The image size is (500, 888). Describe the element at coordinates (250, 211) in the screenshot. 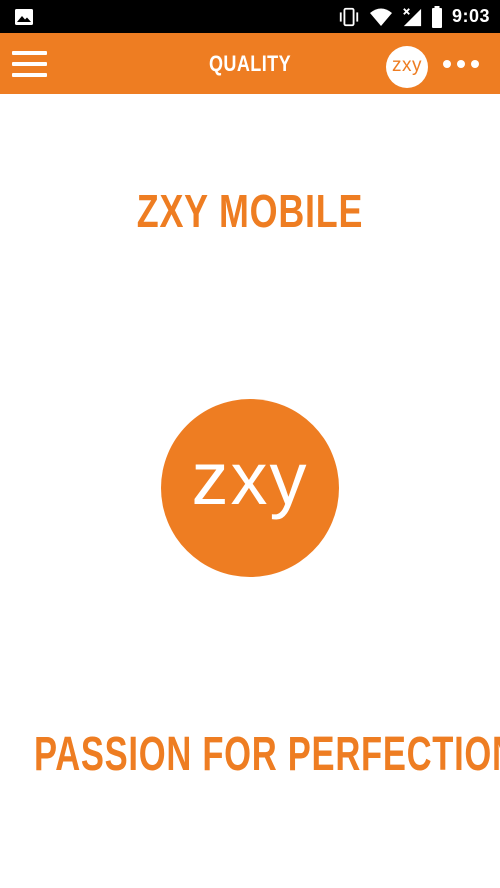

I see `page-heading: ZXY MOBILE` at that location.